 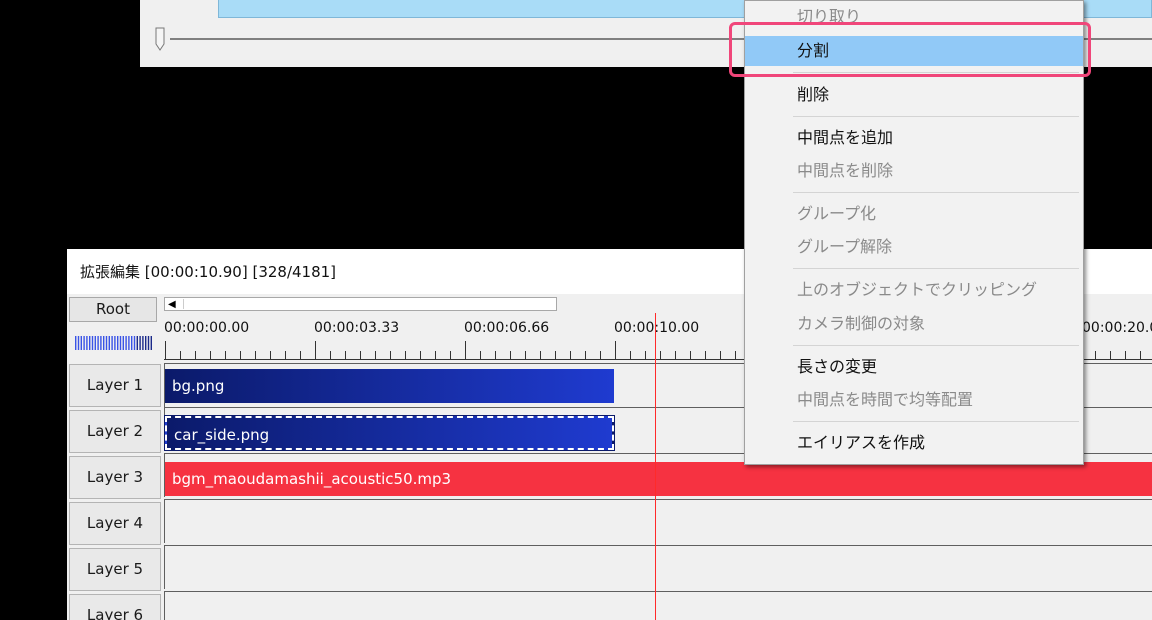 I want to click on layer-5-label: Layer 5, so click(x=115, y=569).